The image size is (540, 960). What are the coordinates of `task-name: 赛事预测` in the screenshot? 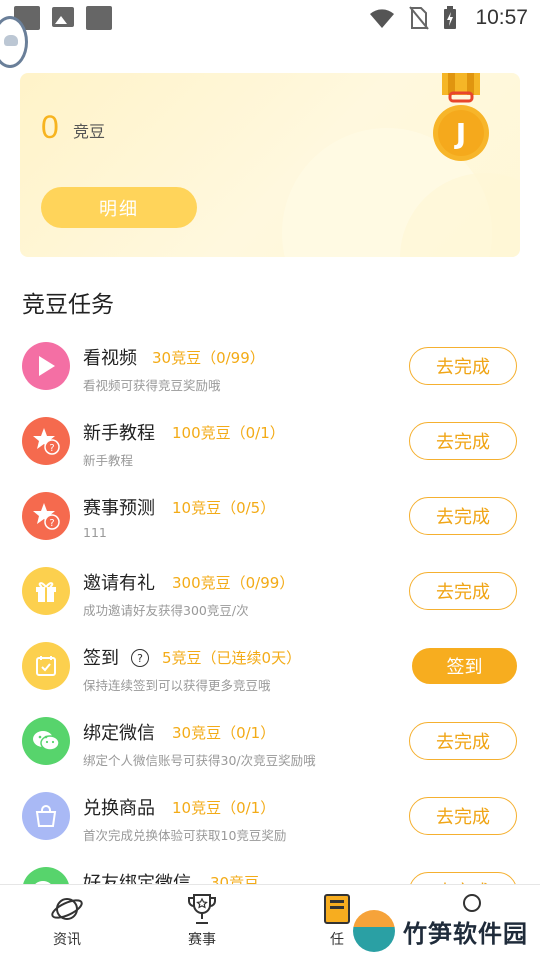 It's located at (119, 508).